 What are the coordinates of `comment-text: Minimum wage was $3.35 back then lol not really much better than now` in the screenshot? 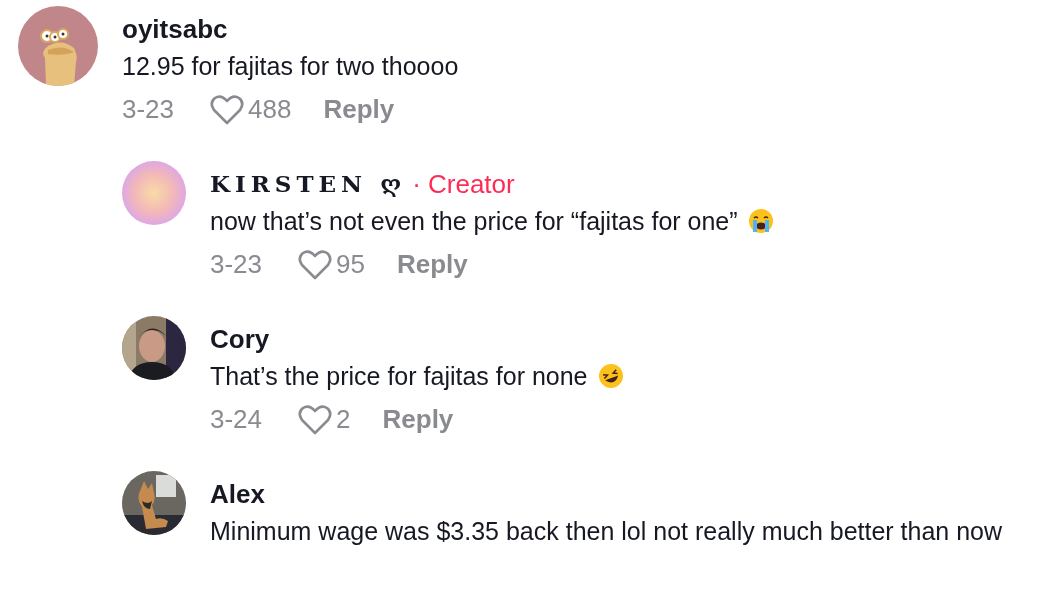 It's located at (606, 531).